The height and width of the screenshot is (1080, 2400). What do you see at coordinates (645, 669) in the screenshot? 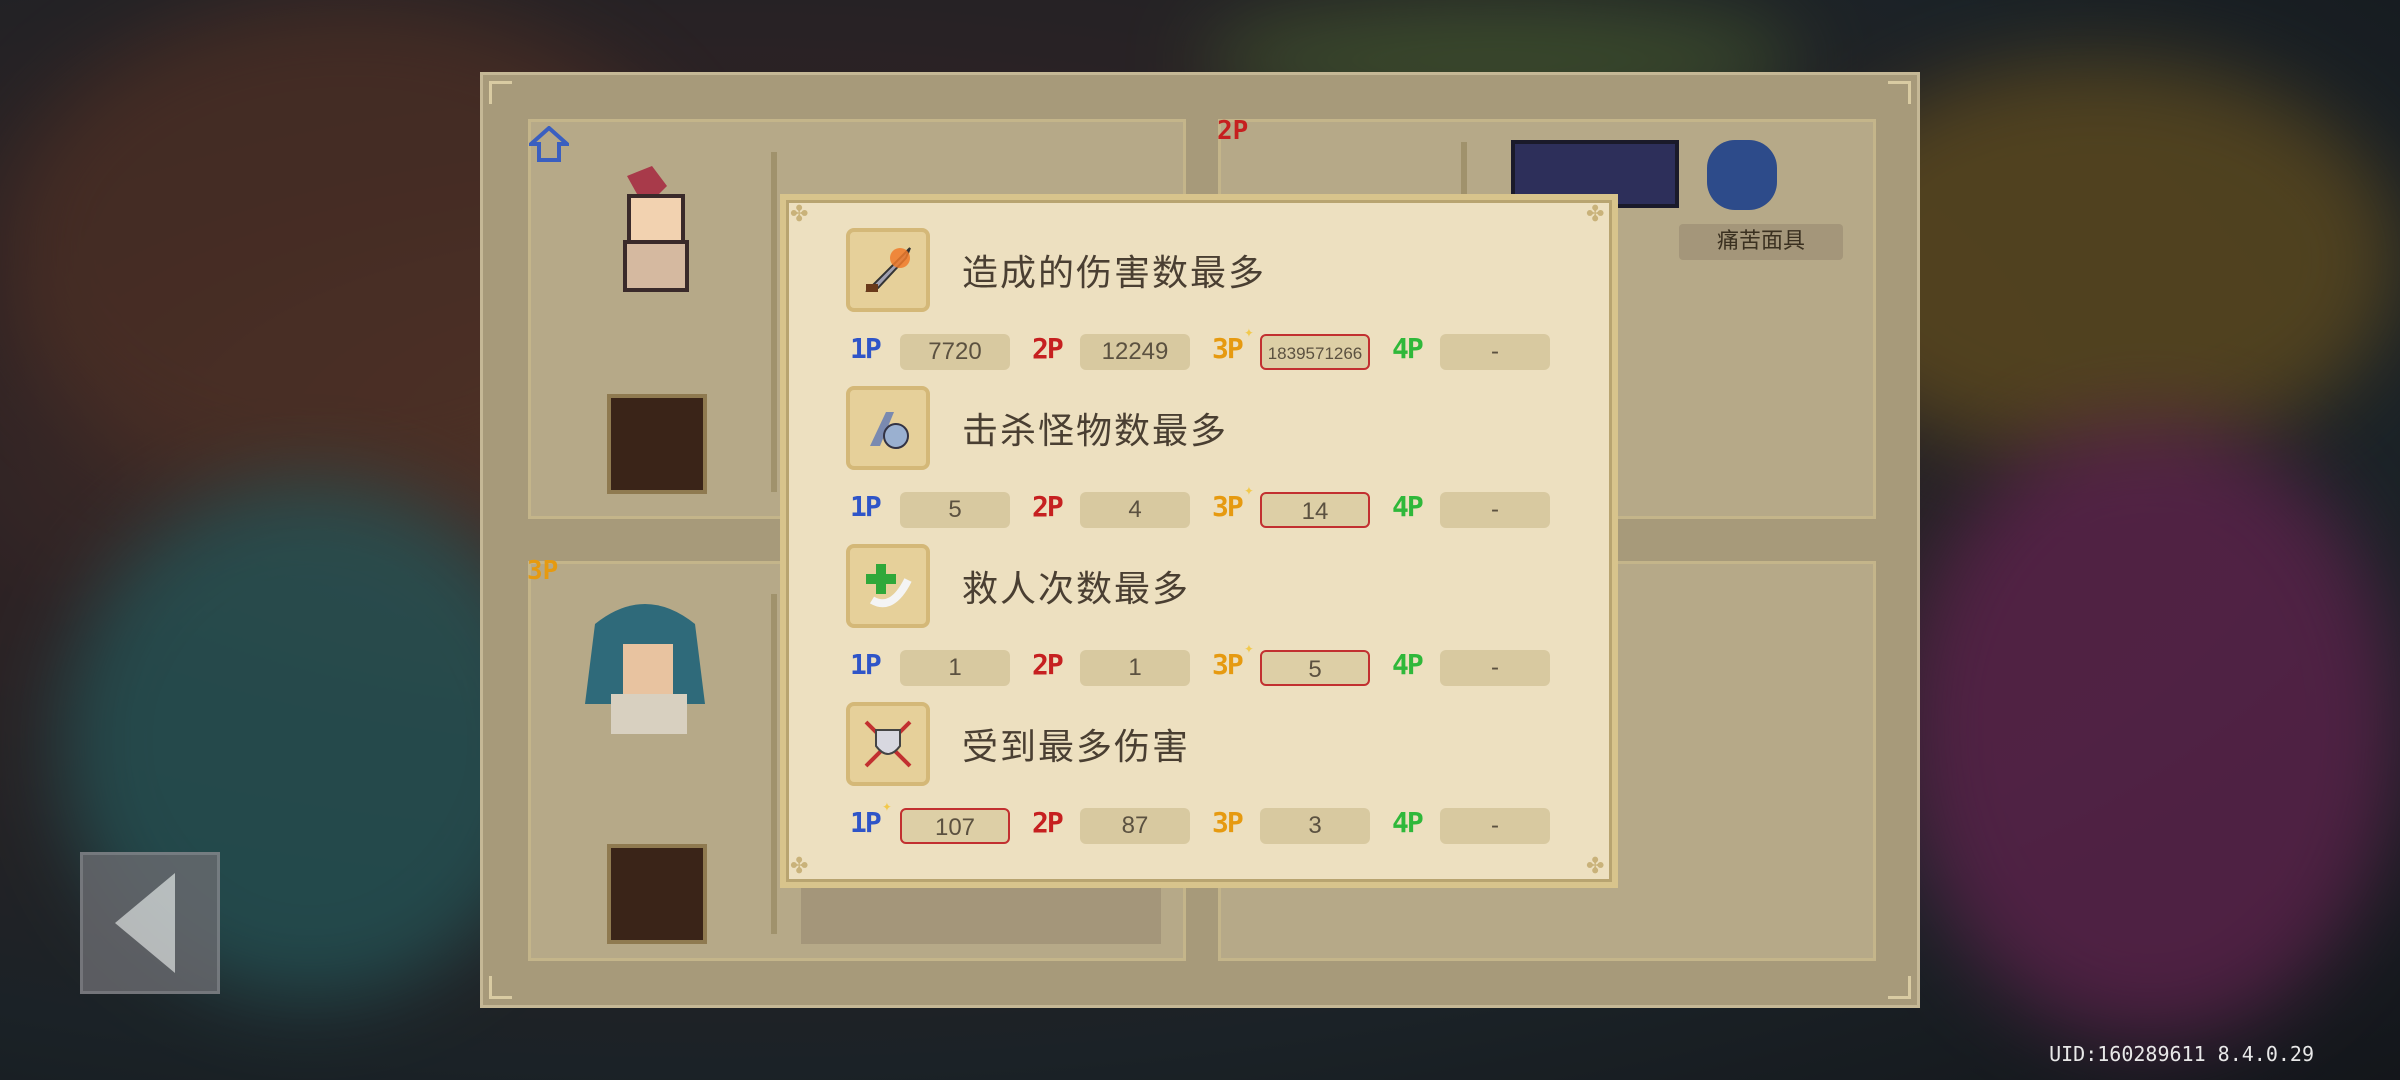
I see `rogue-character-icon` at bounding box center [645, 669].